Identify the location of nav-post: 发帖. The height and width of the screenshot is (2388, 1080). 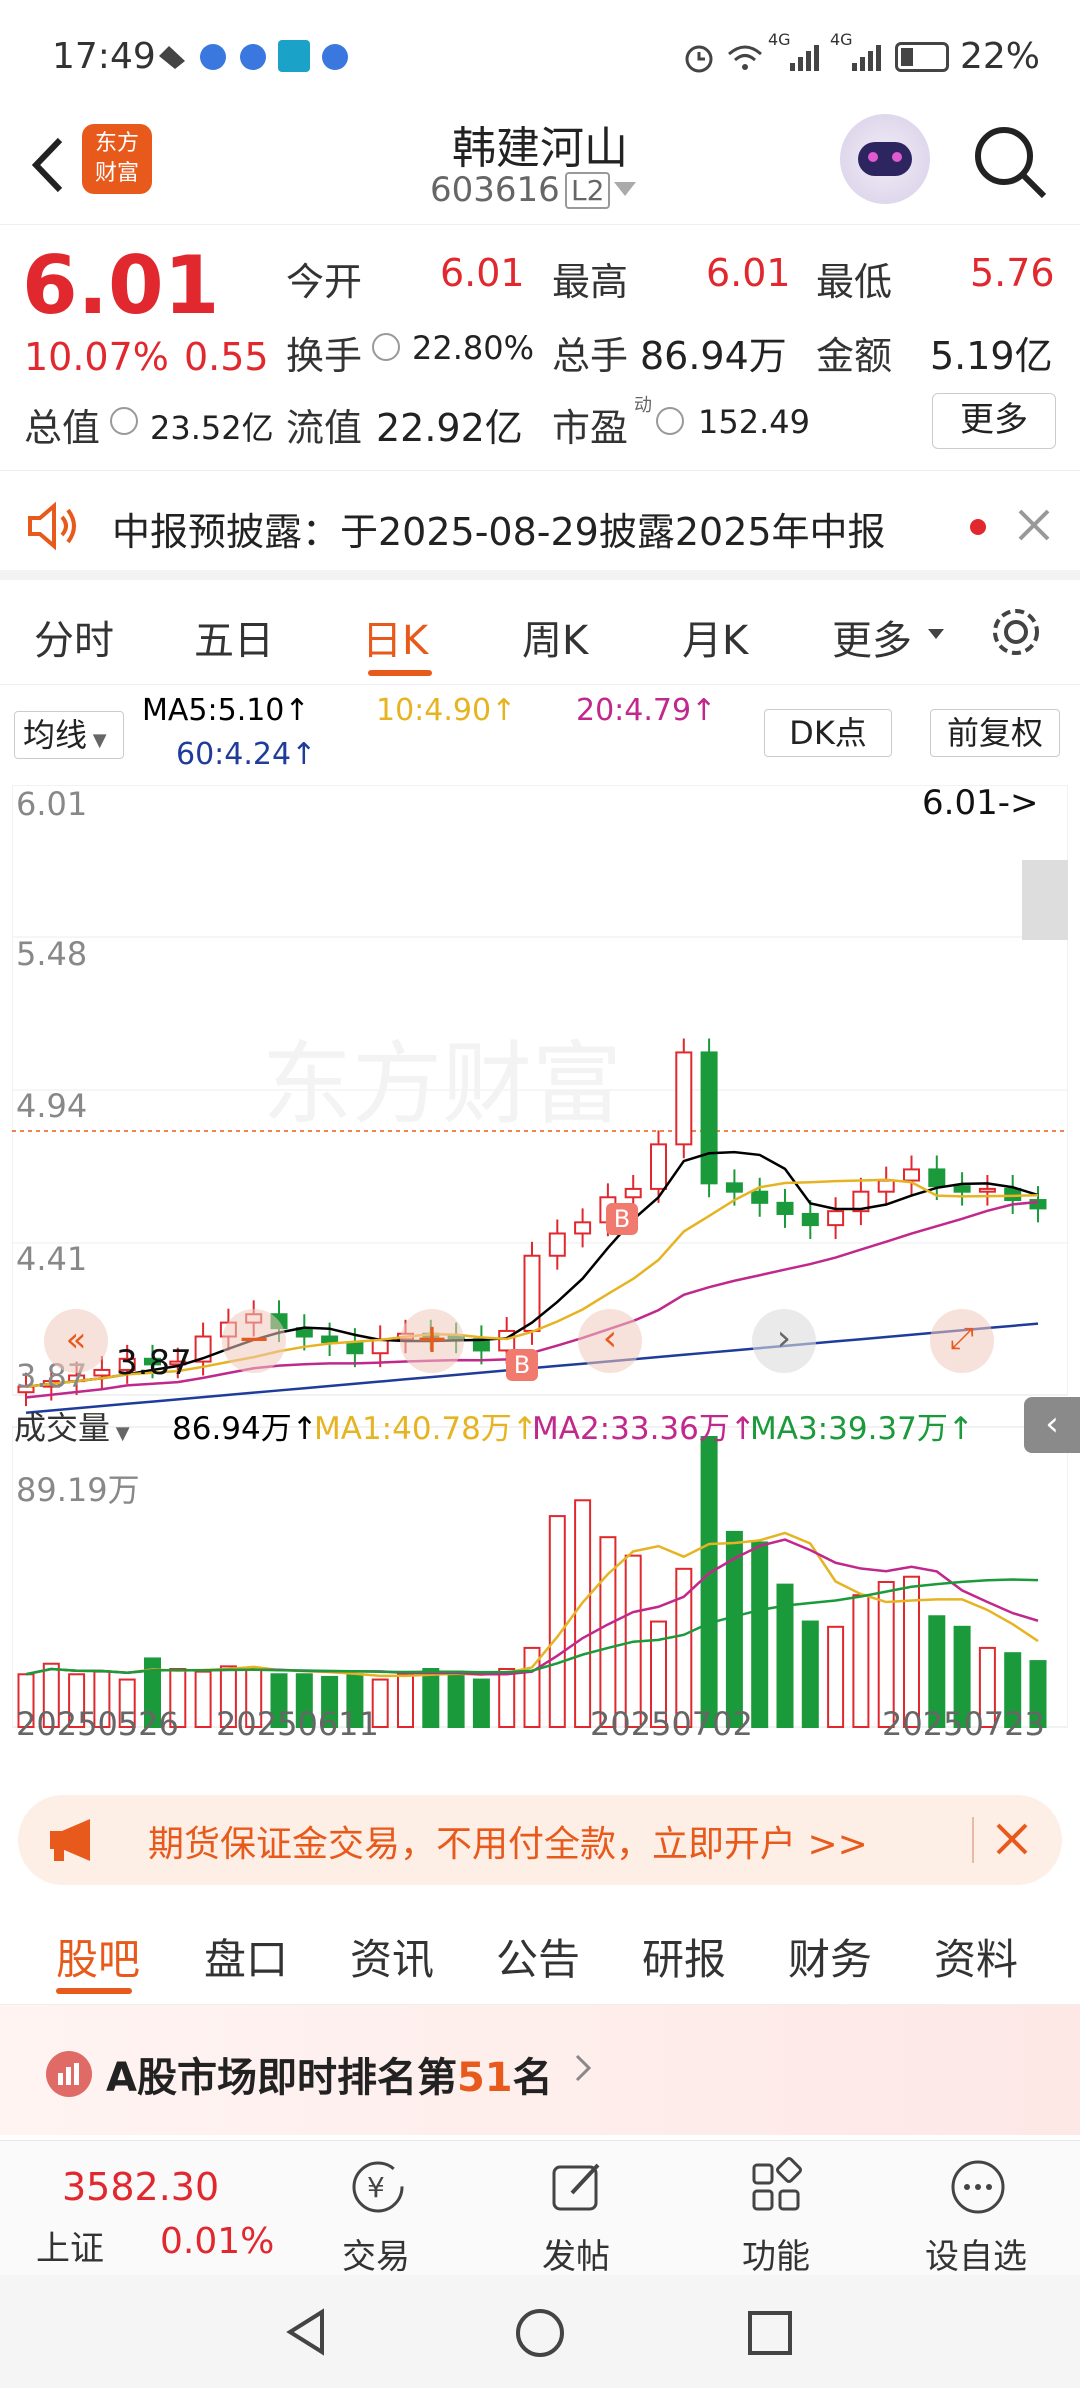
(576, 2209).